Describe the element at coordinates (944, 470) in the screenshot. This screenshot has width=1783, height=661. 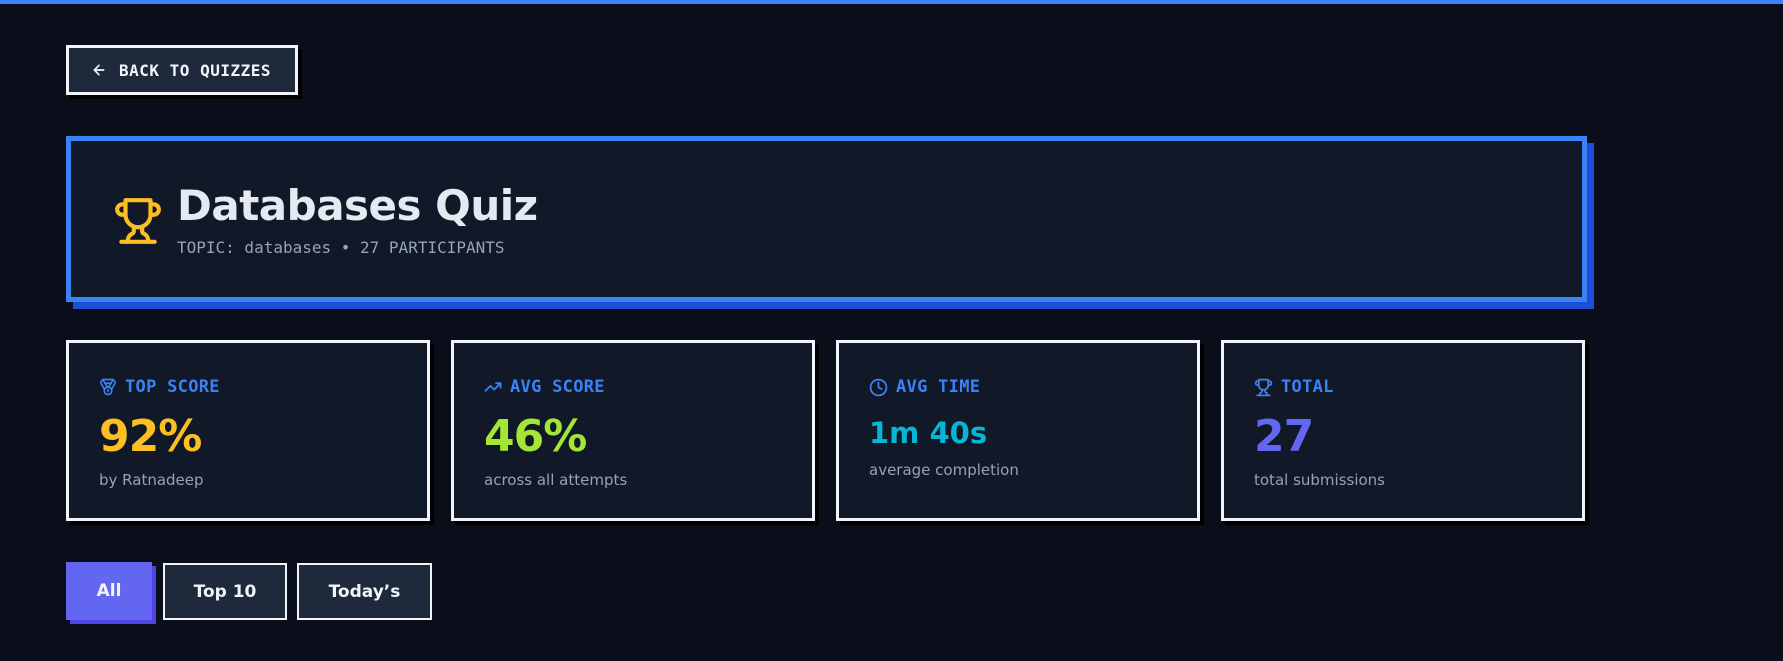
I see `stat-description: average completion` at that location.